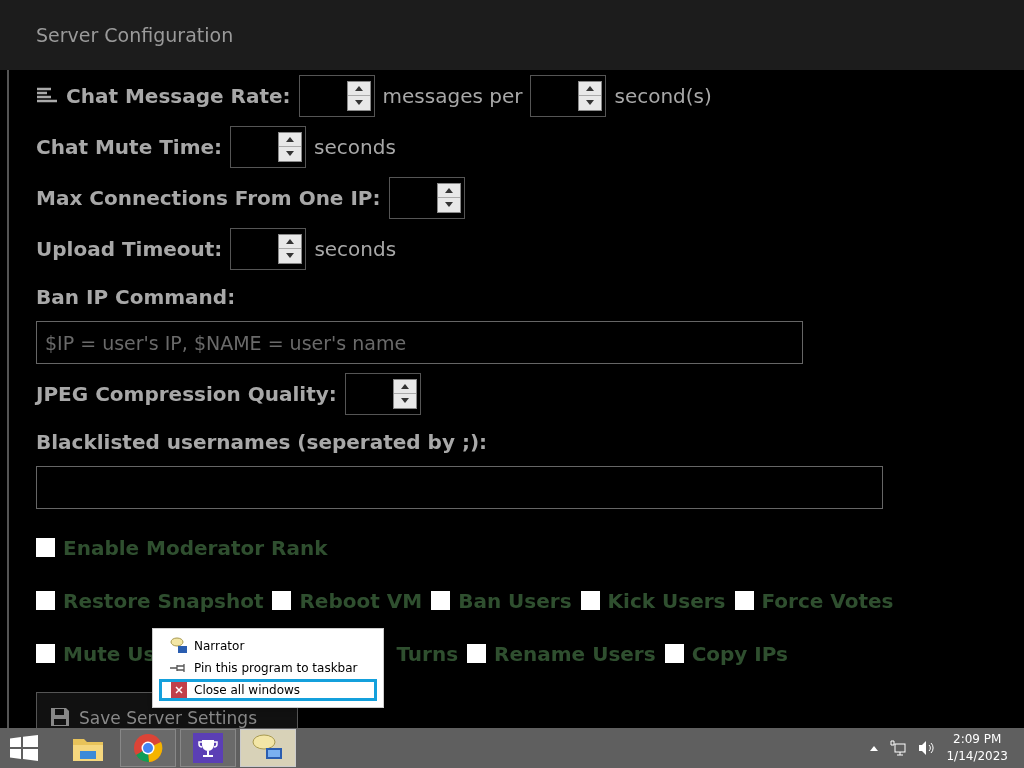  What do you see at coordinates (179, 646) in the screenshot?
I see `speech-bubble-computer-icon` at bounding box center [179, 646].